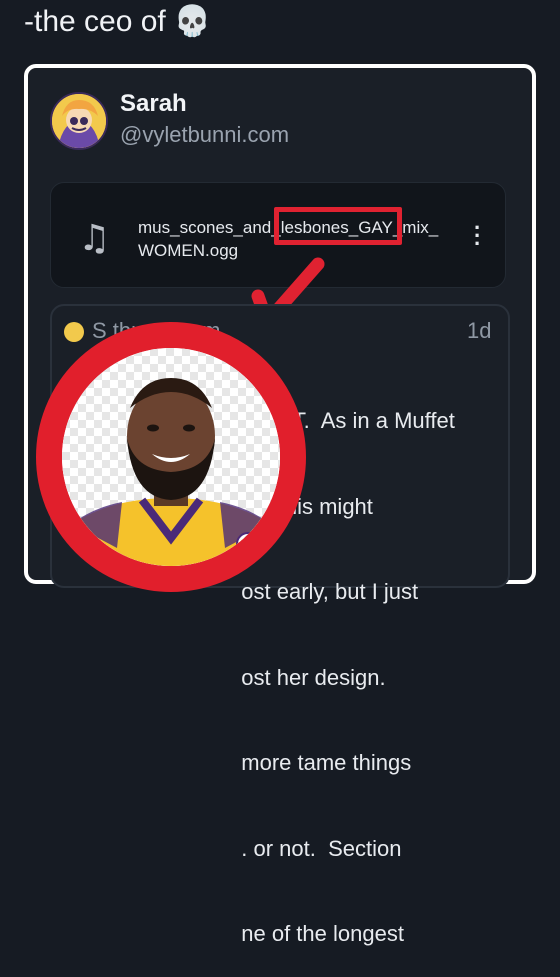  I want to click on person-photo, so click(171, 472).